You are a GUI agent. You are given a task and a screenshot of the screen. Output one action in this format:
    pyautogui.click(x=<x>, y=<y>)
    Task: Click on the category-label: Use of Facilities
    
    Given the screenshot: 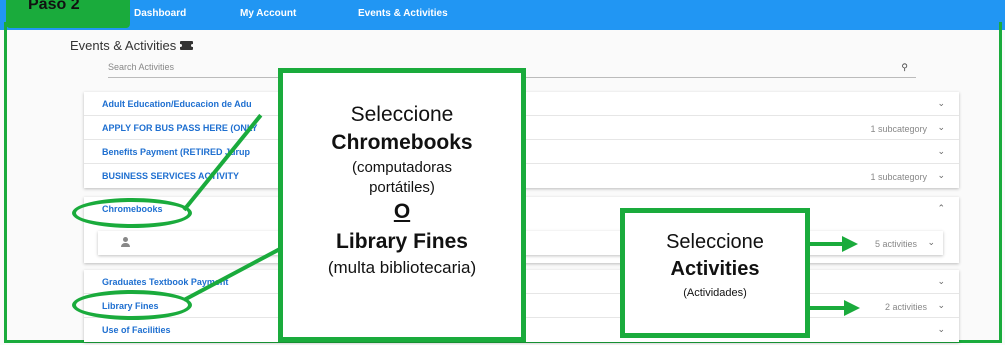 What is the action you would take?
    pyautogui.click(x=136, y=330)
    